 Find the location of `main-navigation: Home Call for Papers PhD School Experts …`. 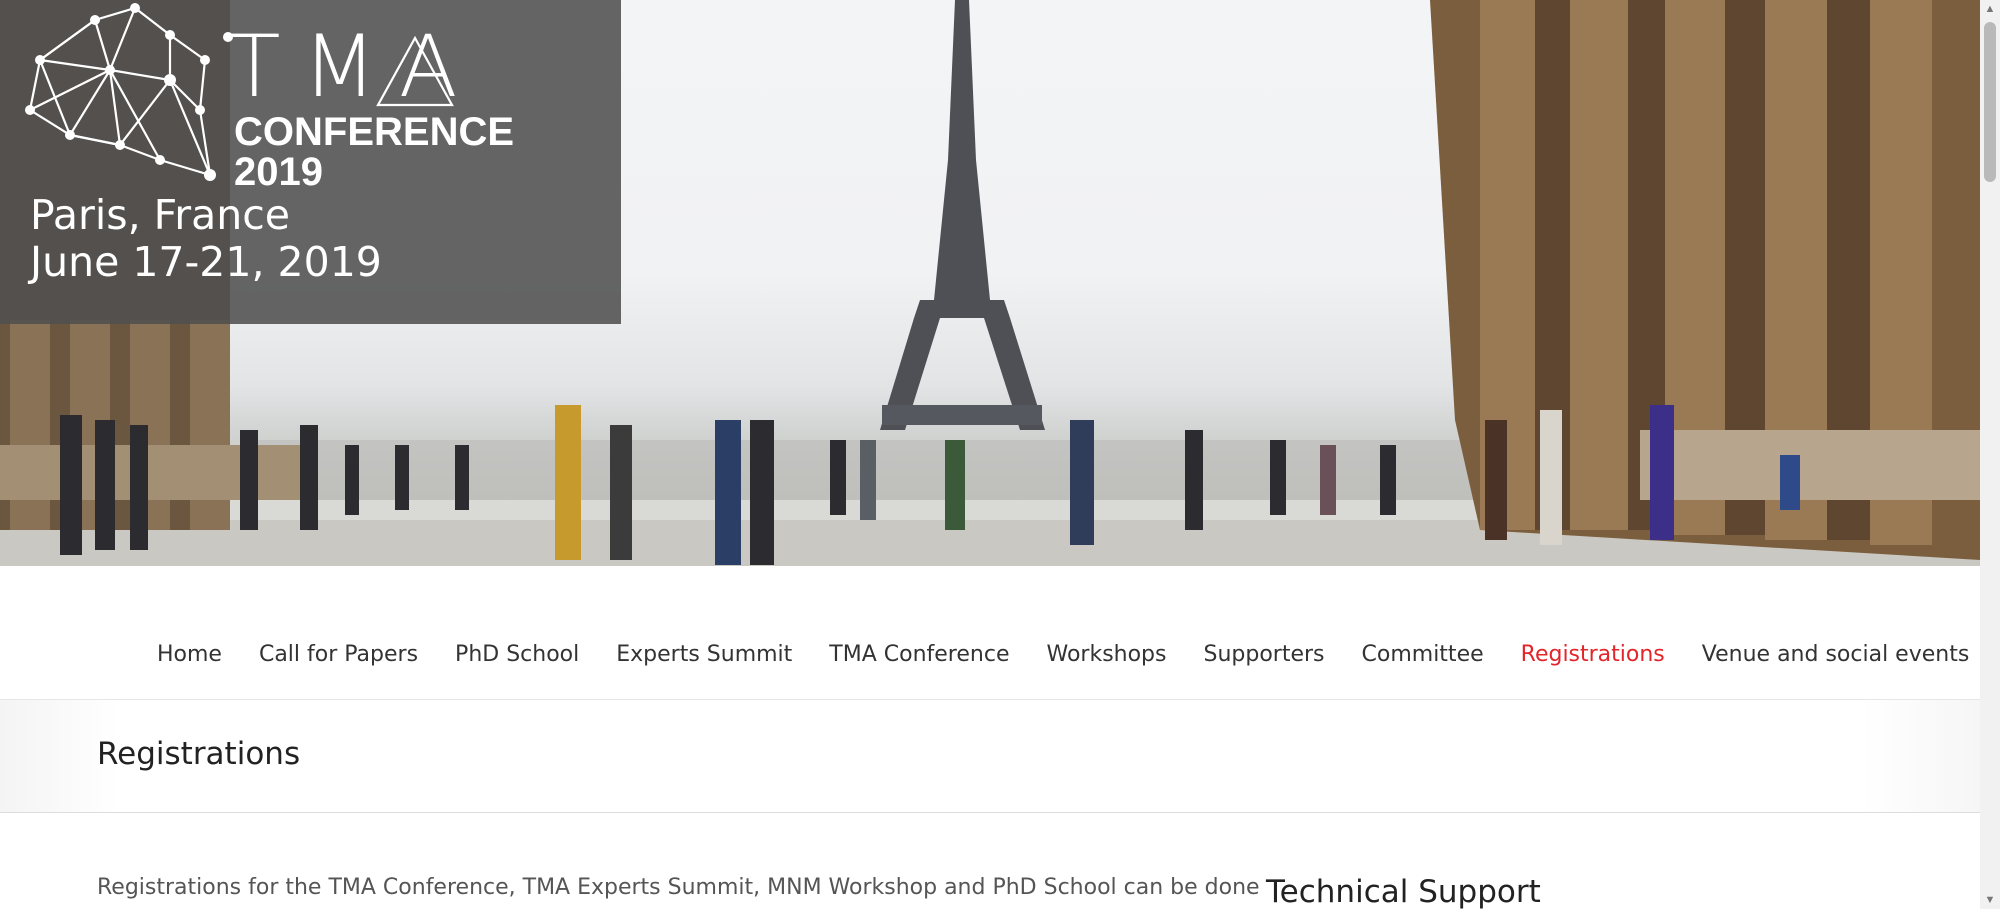

main-navigation: Home Call for Papers PhD School Experts … is located at coordinates (990, 633).